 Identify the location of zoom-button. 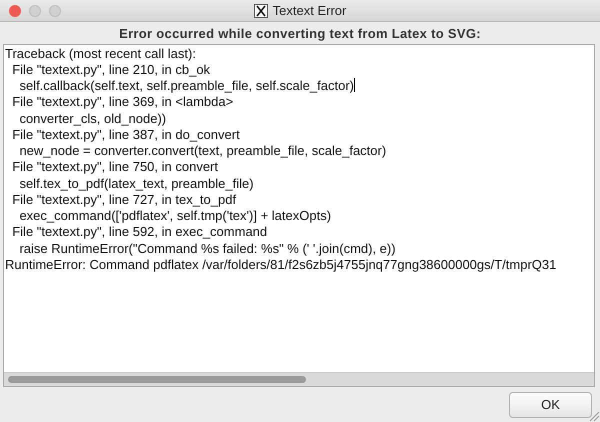
(55, 11).